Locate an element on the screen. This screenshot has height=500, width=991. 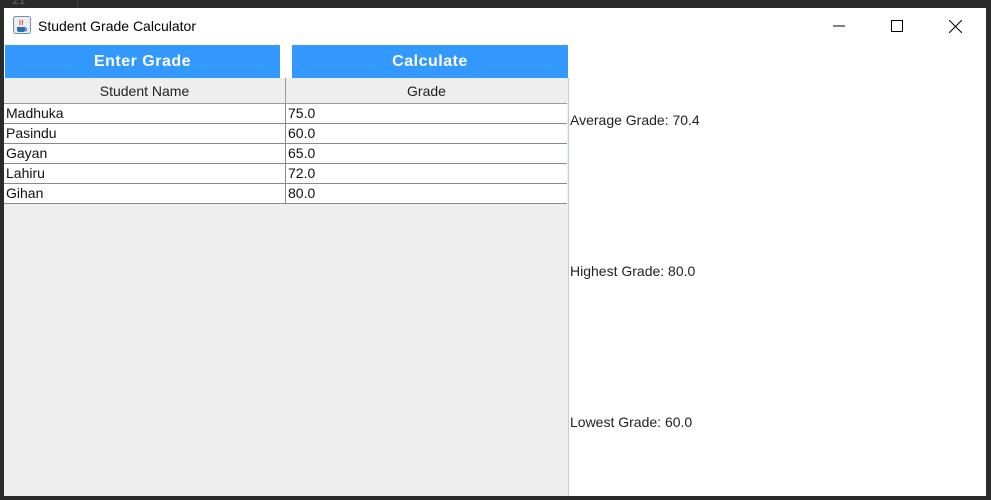
highest-grade-label: Highest Grade: 80.0 is located at coordinates (633, 271).